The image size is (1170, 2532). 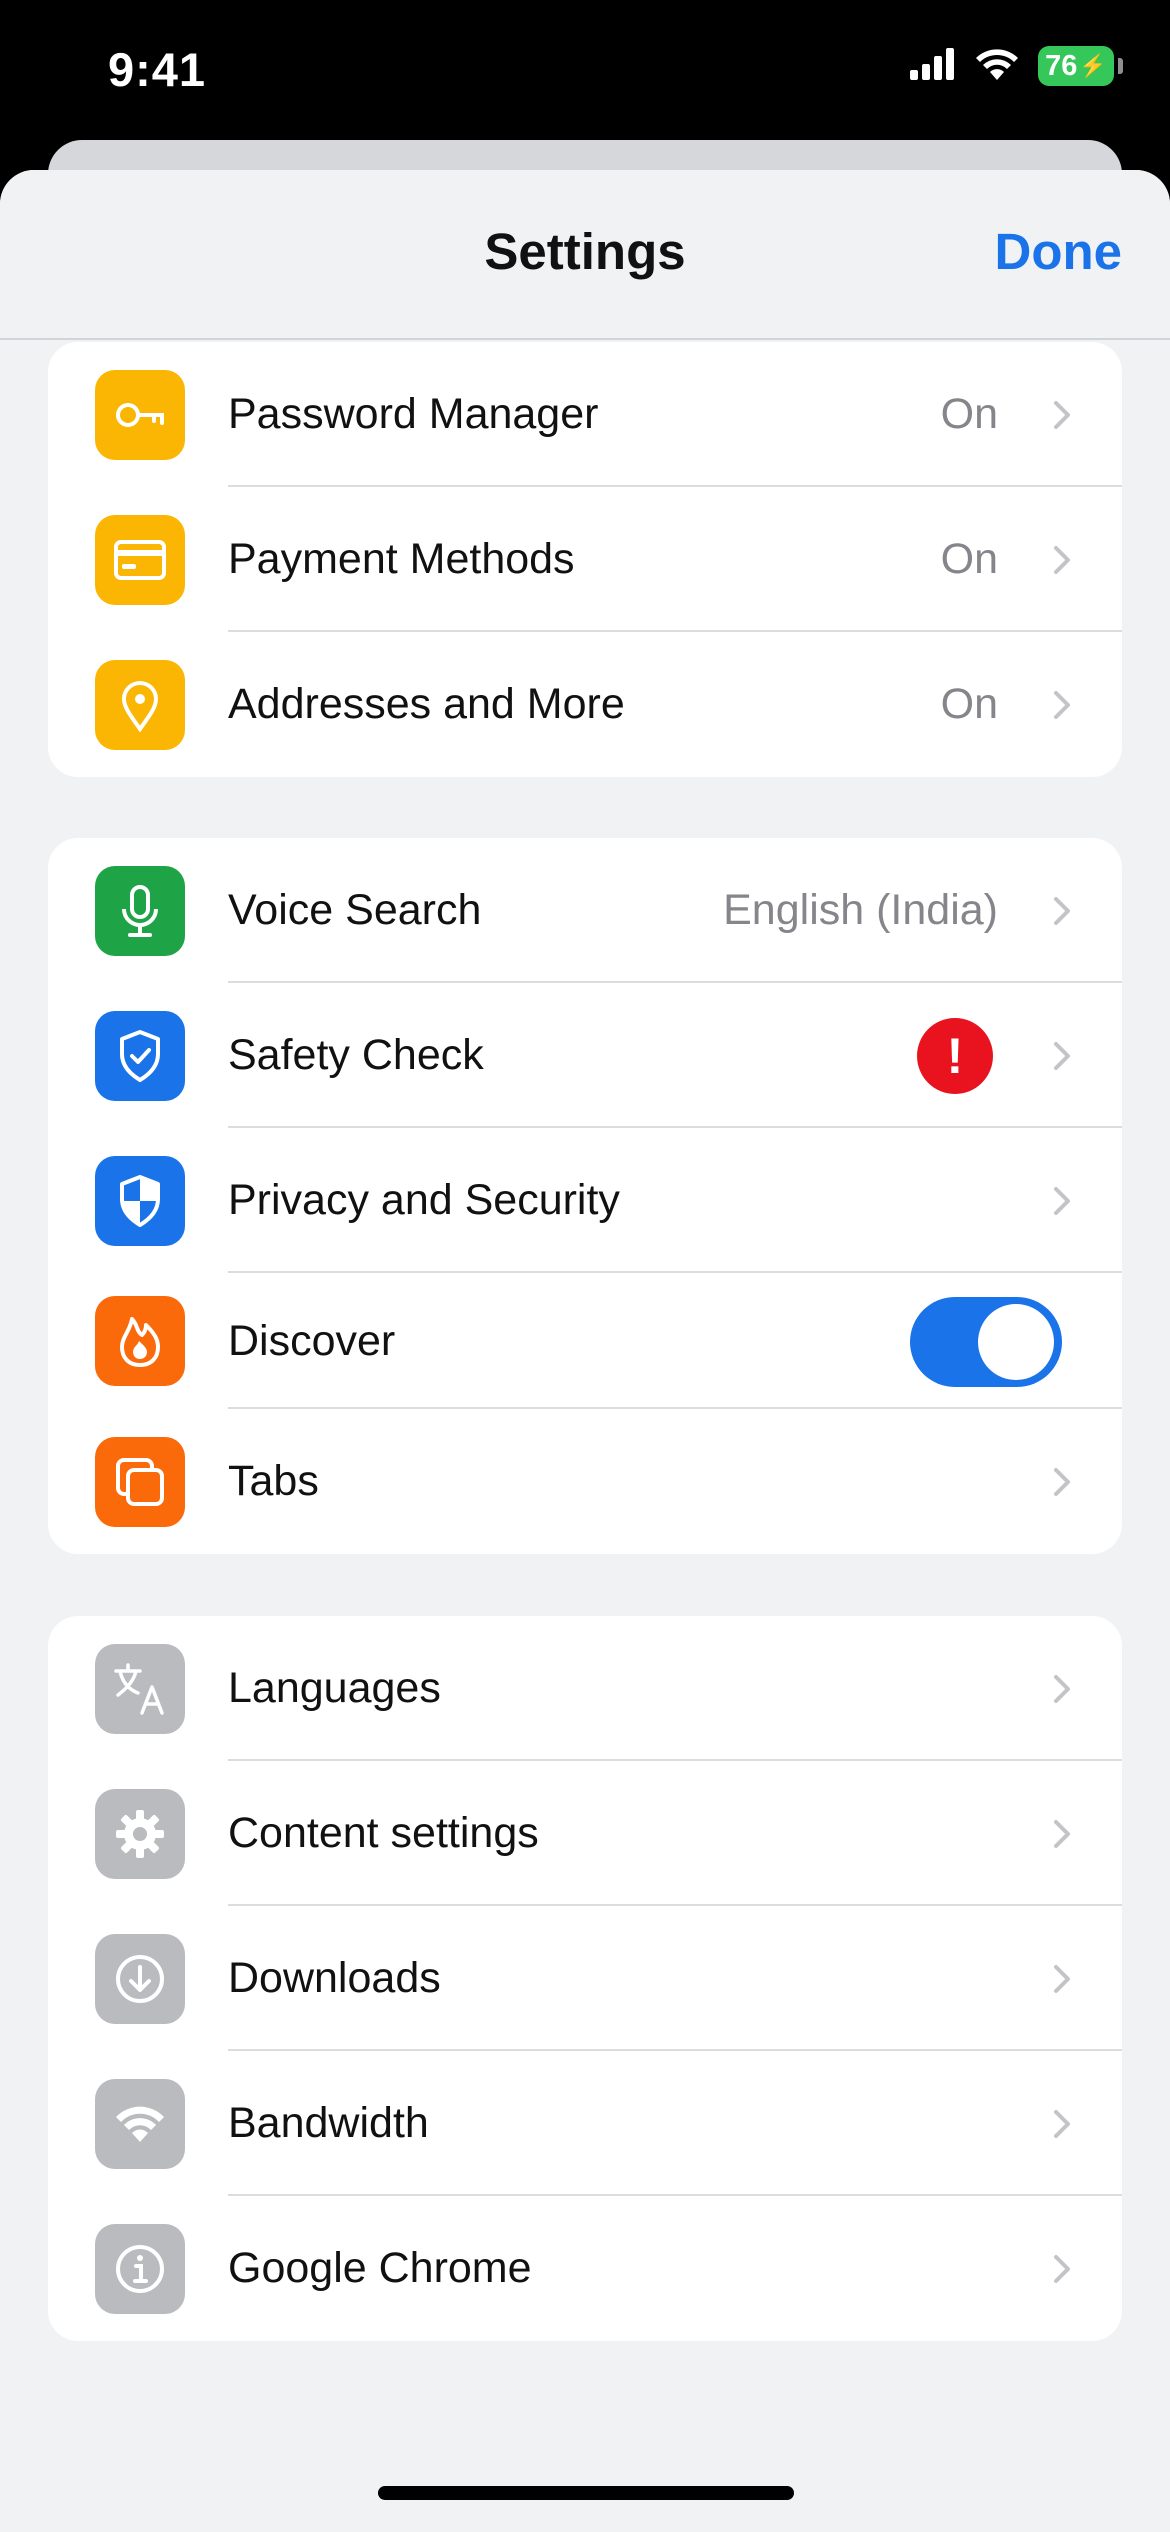 I want to click on row-bandwidth: Bandwidth, so click(x=585, y=2123).